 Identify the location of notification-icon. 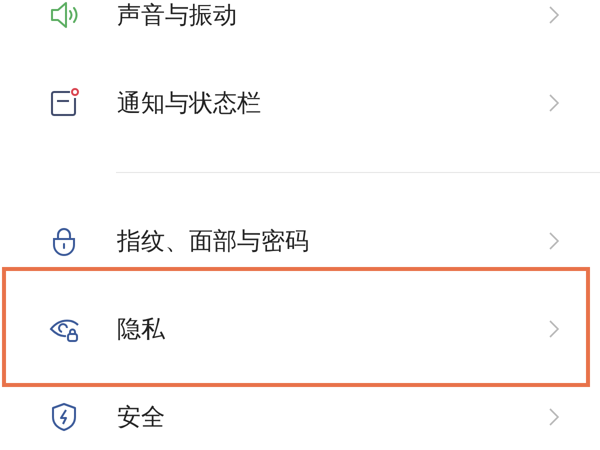
(64, 103).